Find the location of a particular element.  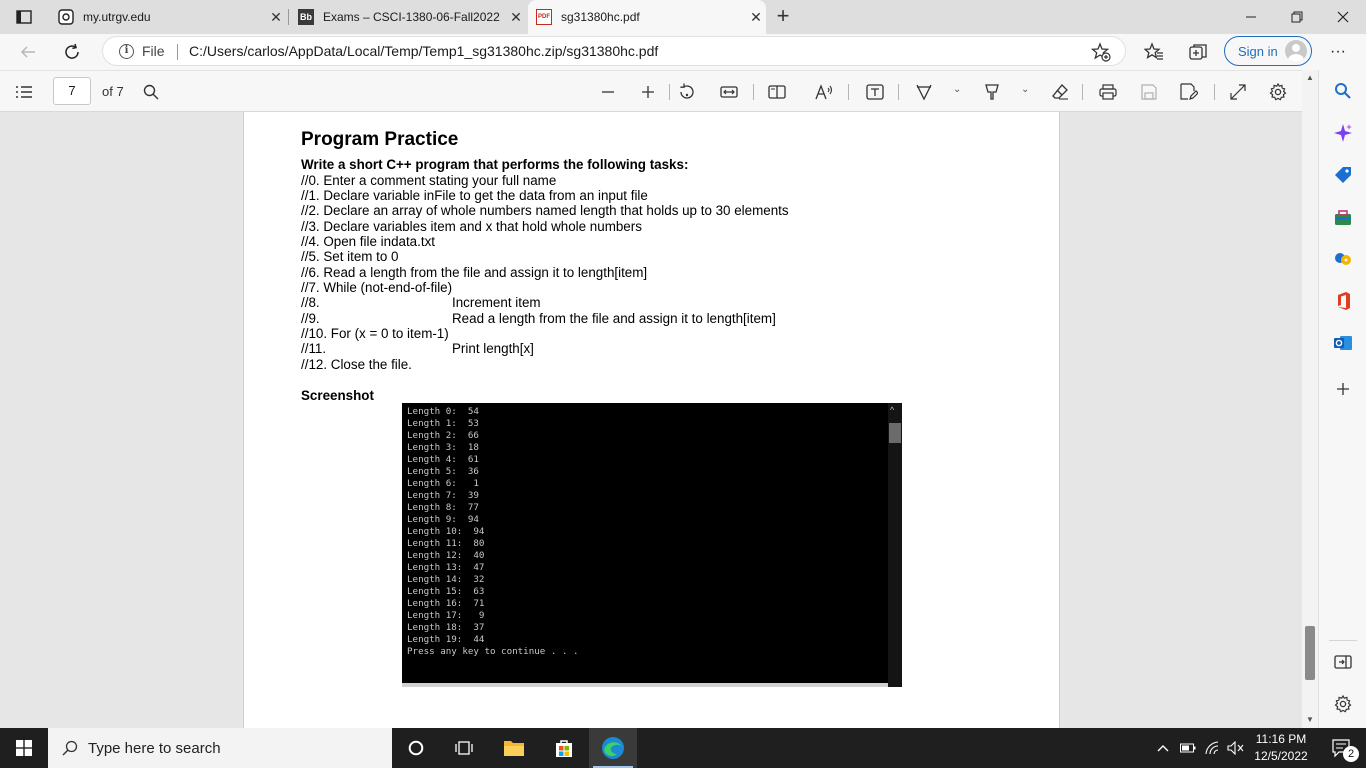

taskbar-search-box: Type here to search is located at coordinates (220, 748).